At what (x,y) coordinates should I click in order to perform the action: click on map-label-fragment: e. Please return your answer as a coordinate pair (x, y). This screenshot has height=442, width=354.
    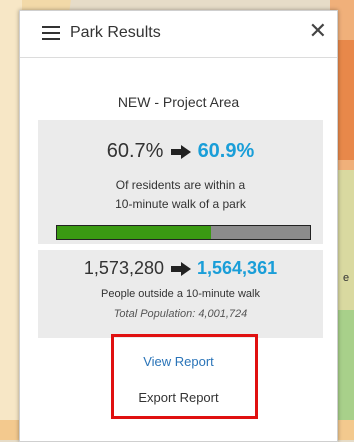
    Looking at the image, I should click on (346, 278).